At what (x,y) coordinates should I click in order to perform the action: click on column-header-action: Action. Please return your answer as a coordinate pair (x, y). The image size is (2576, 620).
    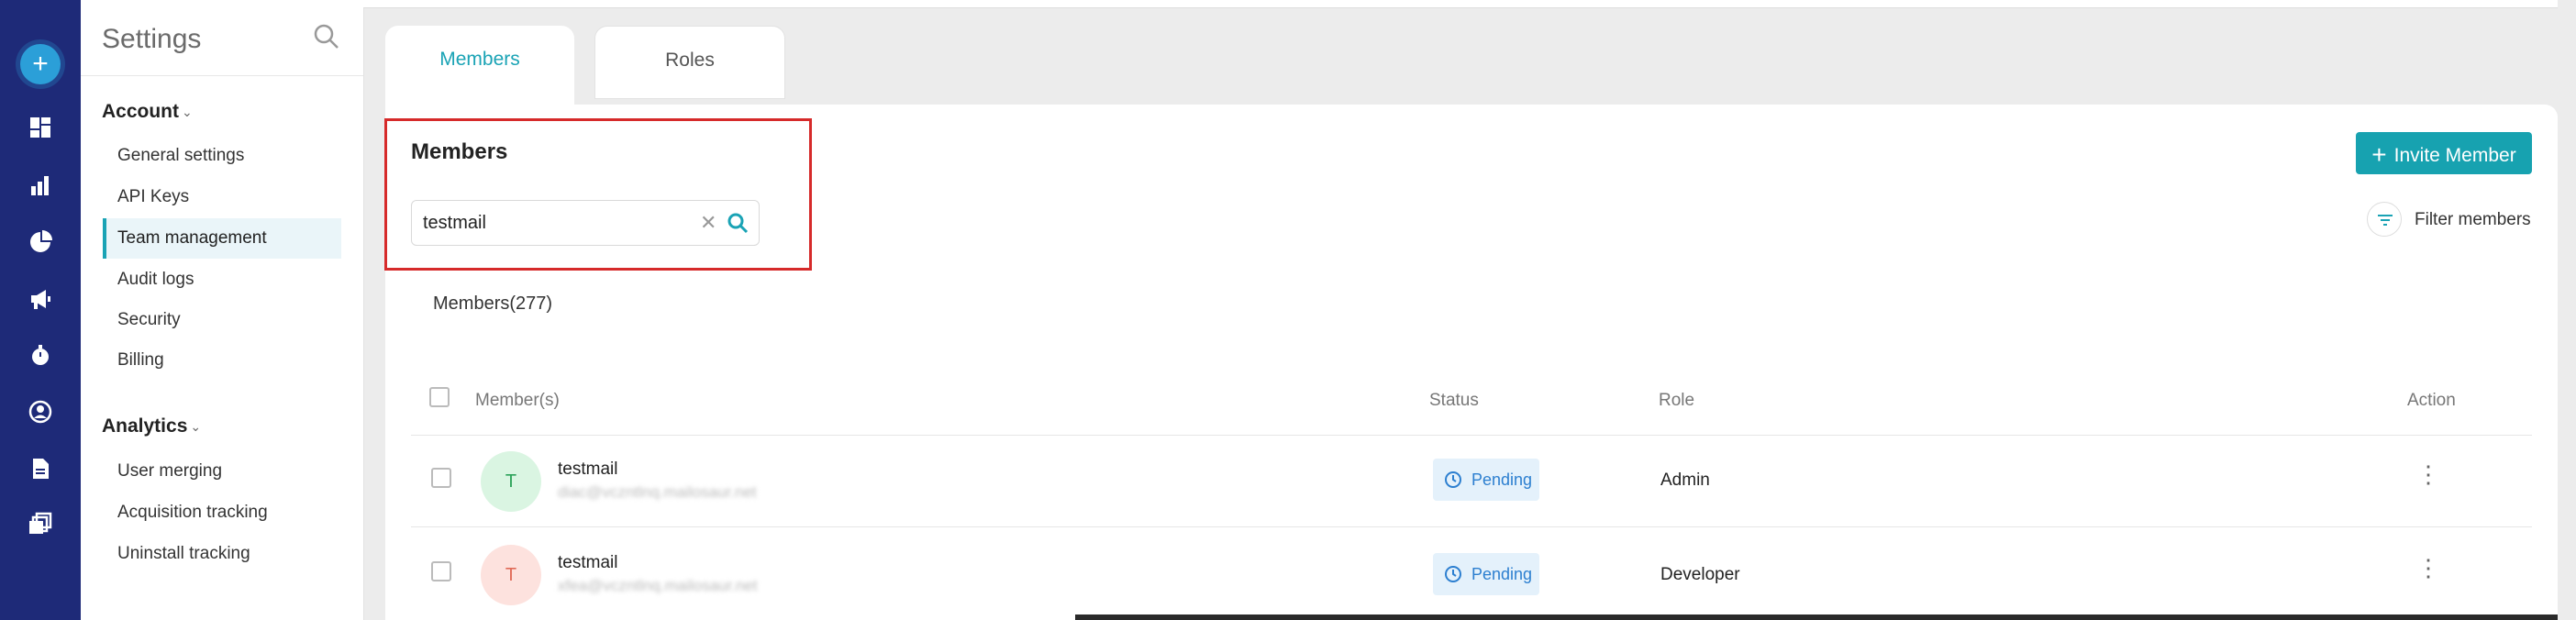
    Looking at the image, I should click on (2431, 400).